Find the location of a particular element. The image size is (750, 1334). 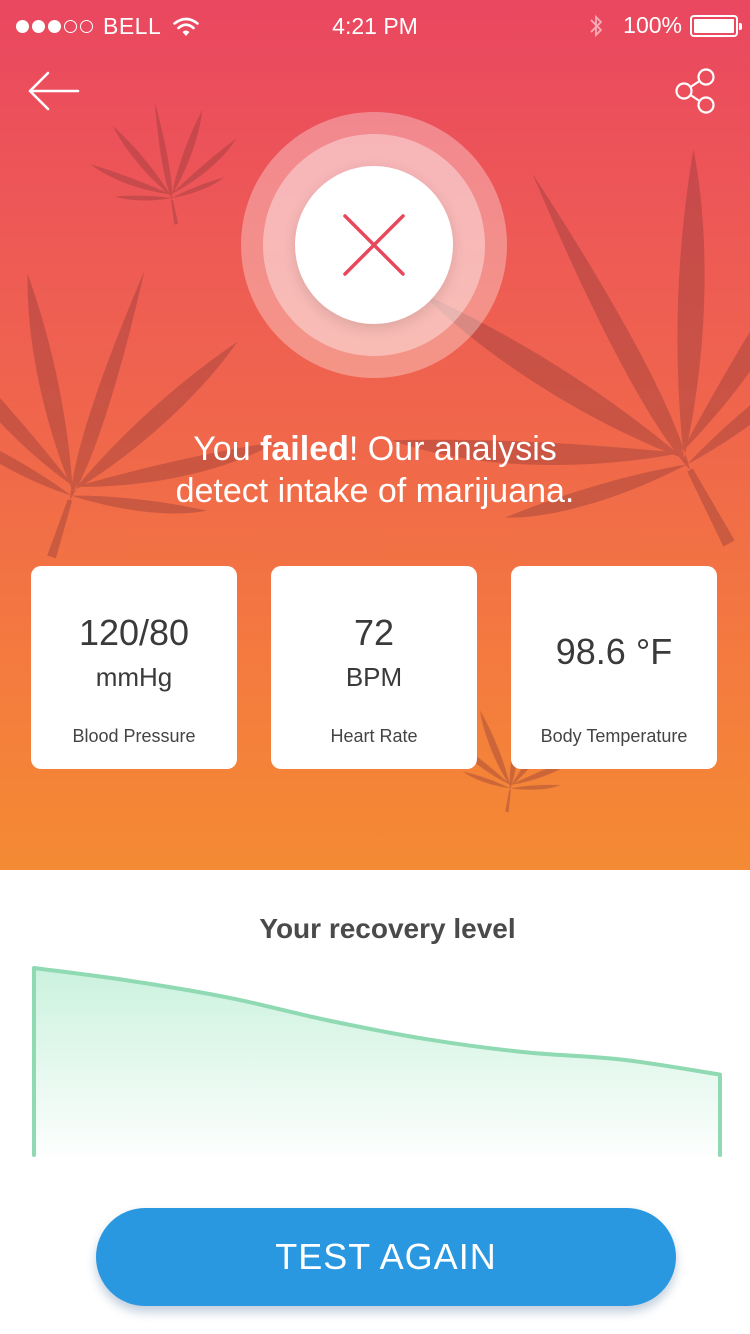

metric-card-heart-rate: 72 BPM Heart Rate is located at coordinates (374, 667).